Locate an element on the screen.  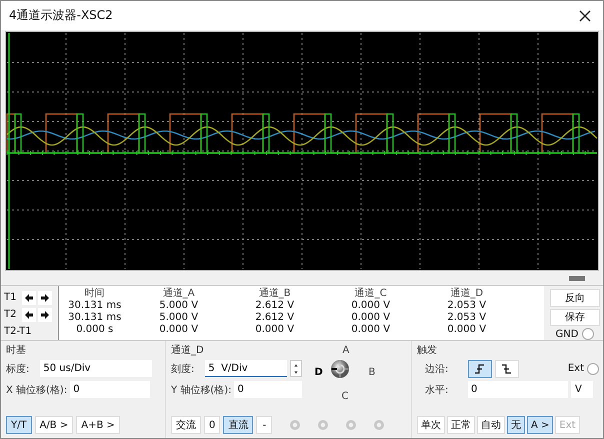
falling-edge-button is located at coordinates (507, 369).